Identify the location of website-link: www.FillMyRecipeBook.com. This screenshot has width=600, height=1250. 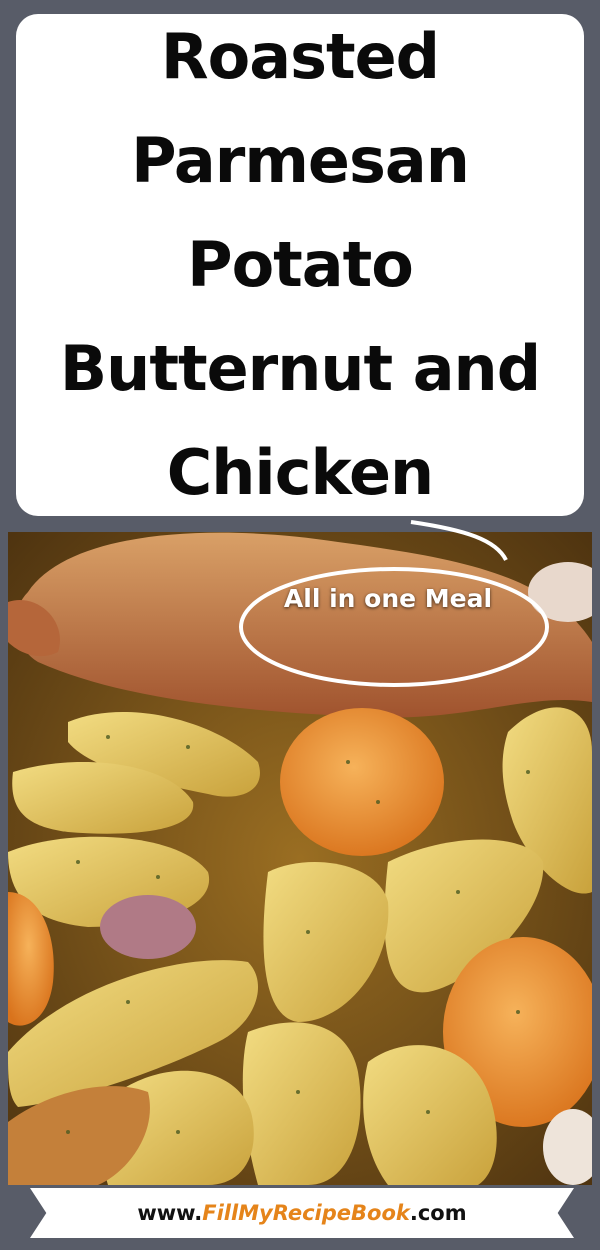
(301, 1213).